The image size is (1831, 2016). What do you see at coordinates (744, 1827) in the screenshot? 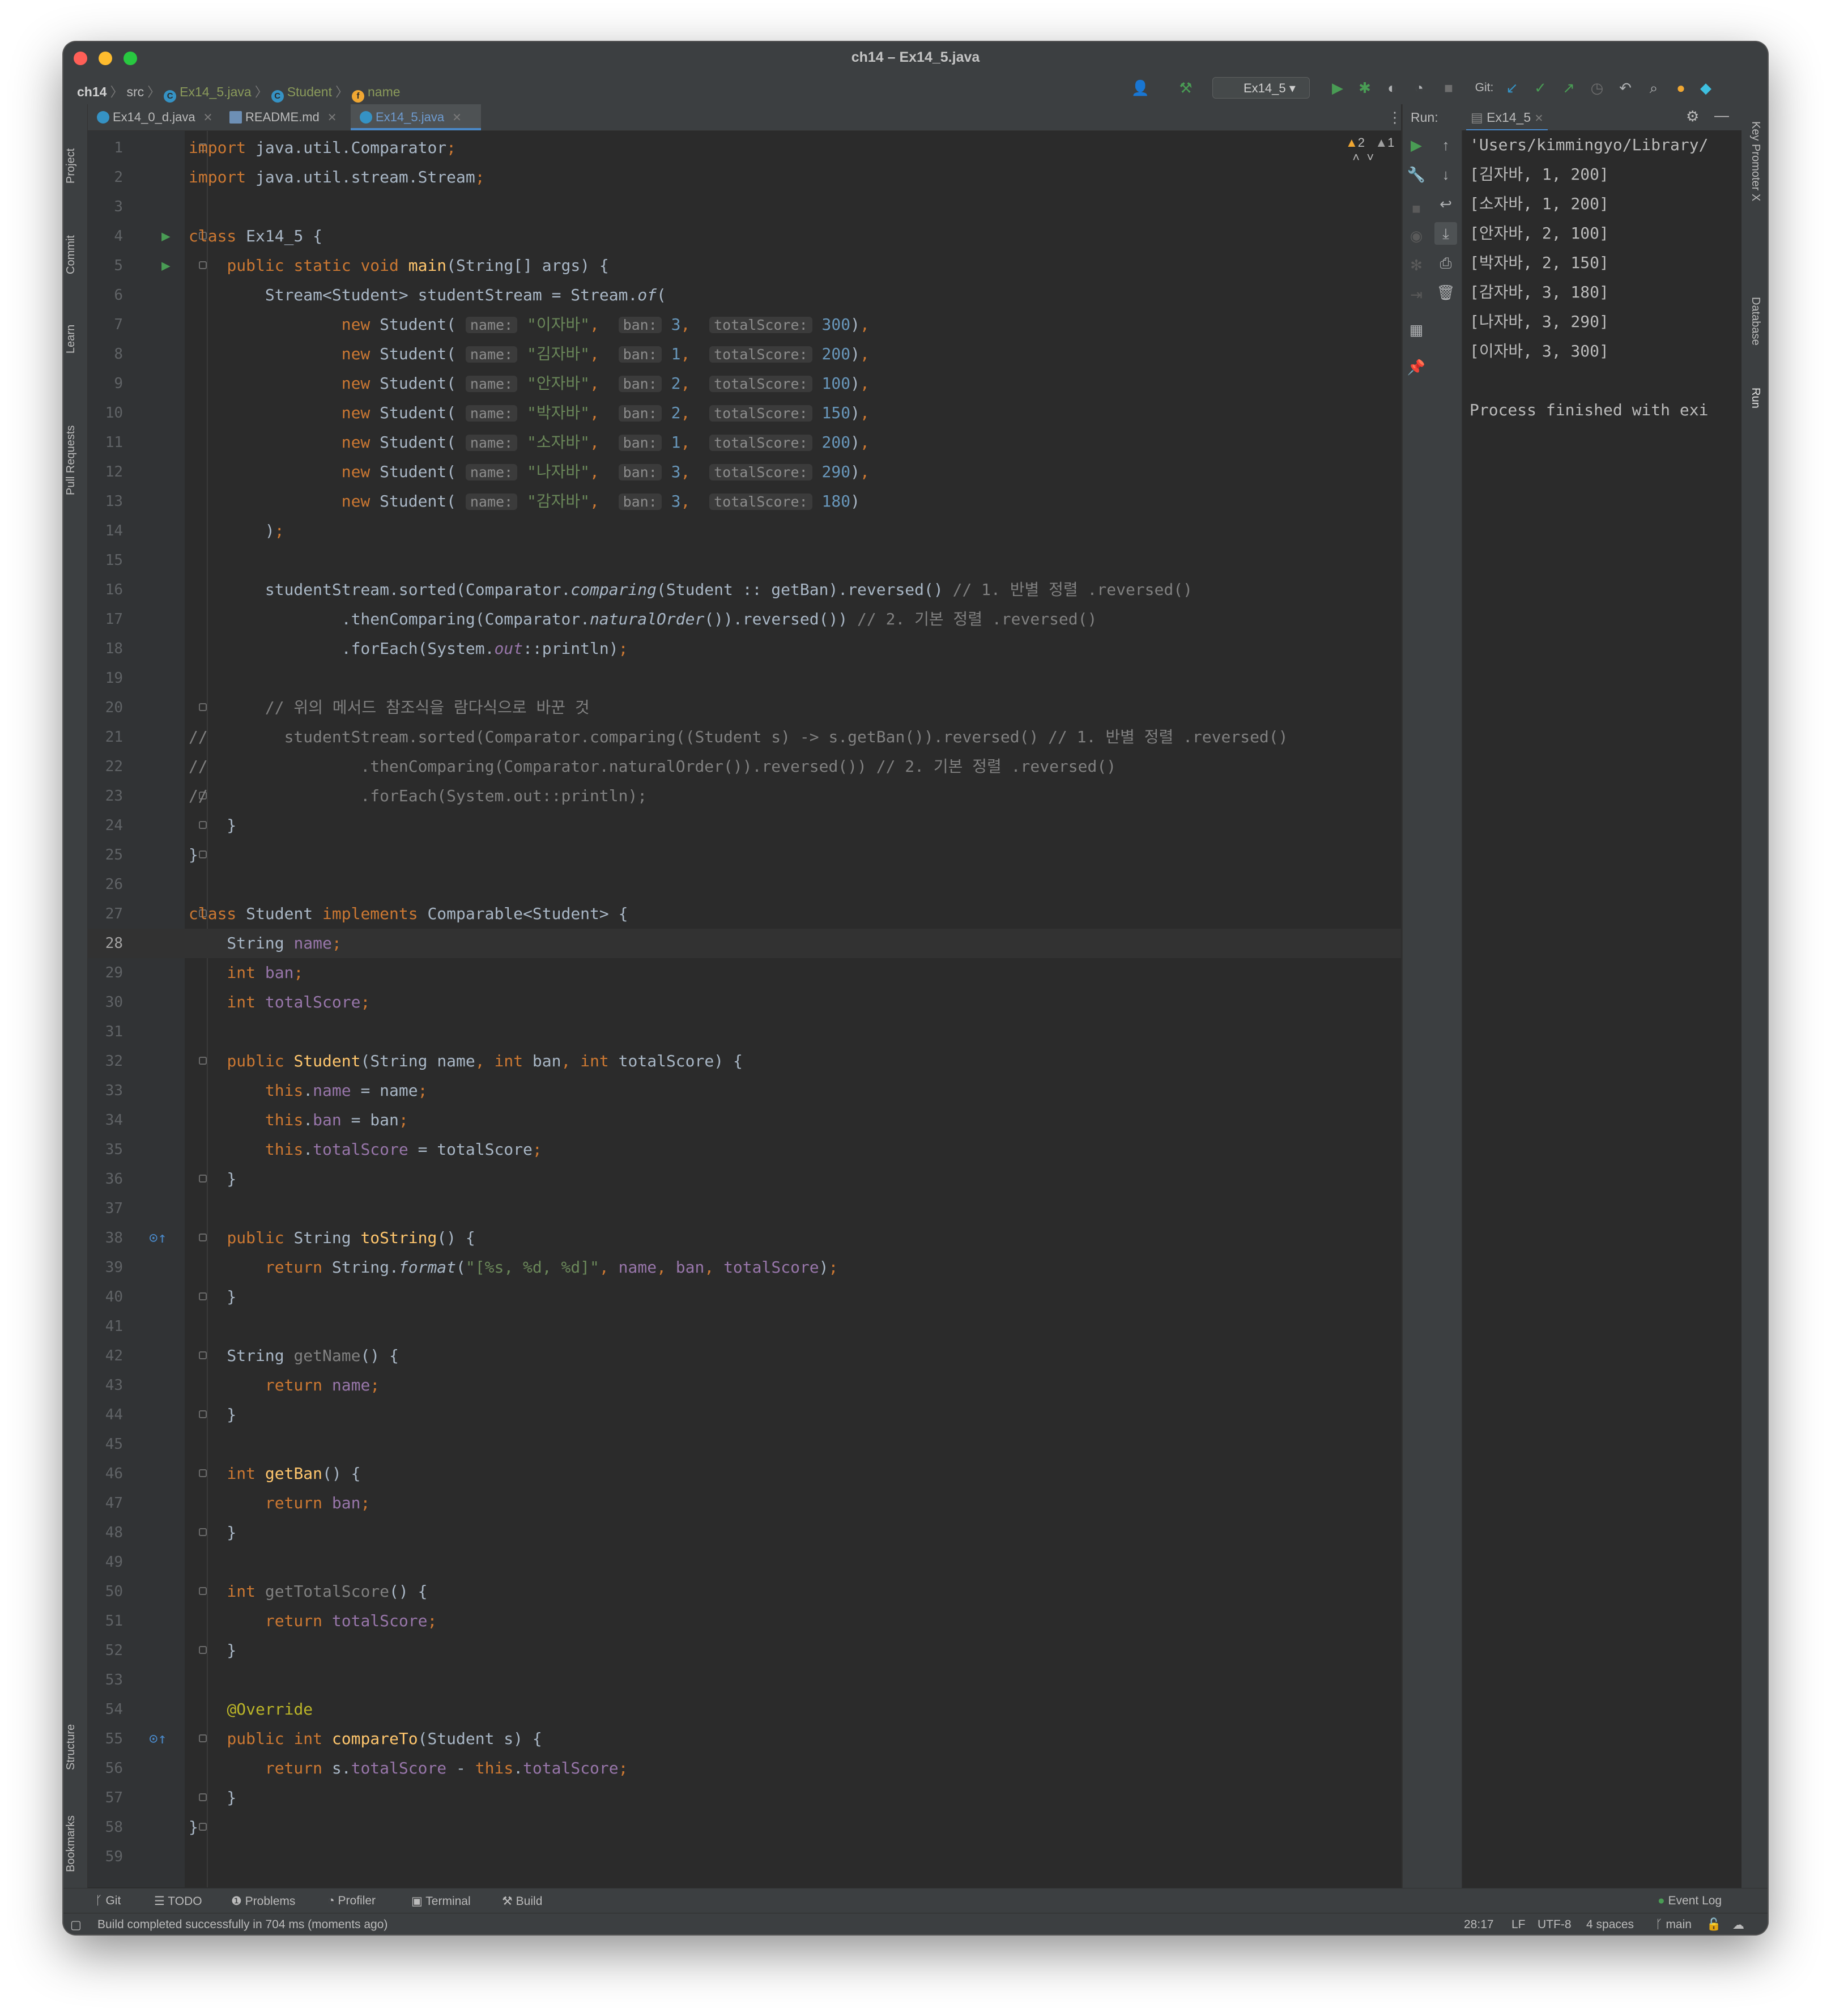
I see `code-line: 58}` at bounding box center [744, 1827].